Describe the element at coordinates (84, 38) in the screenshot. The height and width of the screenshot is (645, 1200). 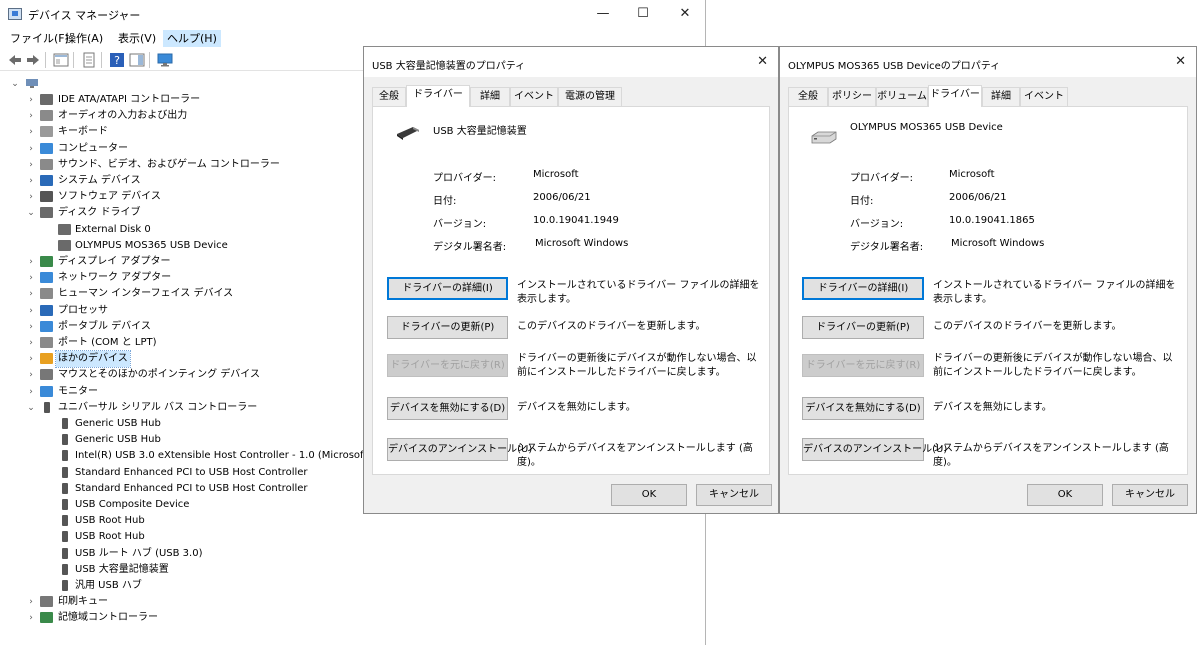
I see `menu-action: 操作(A)` at that location.